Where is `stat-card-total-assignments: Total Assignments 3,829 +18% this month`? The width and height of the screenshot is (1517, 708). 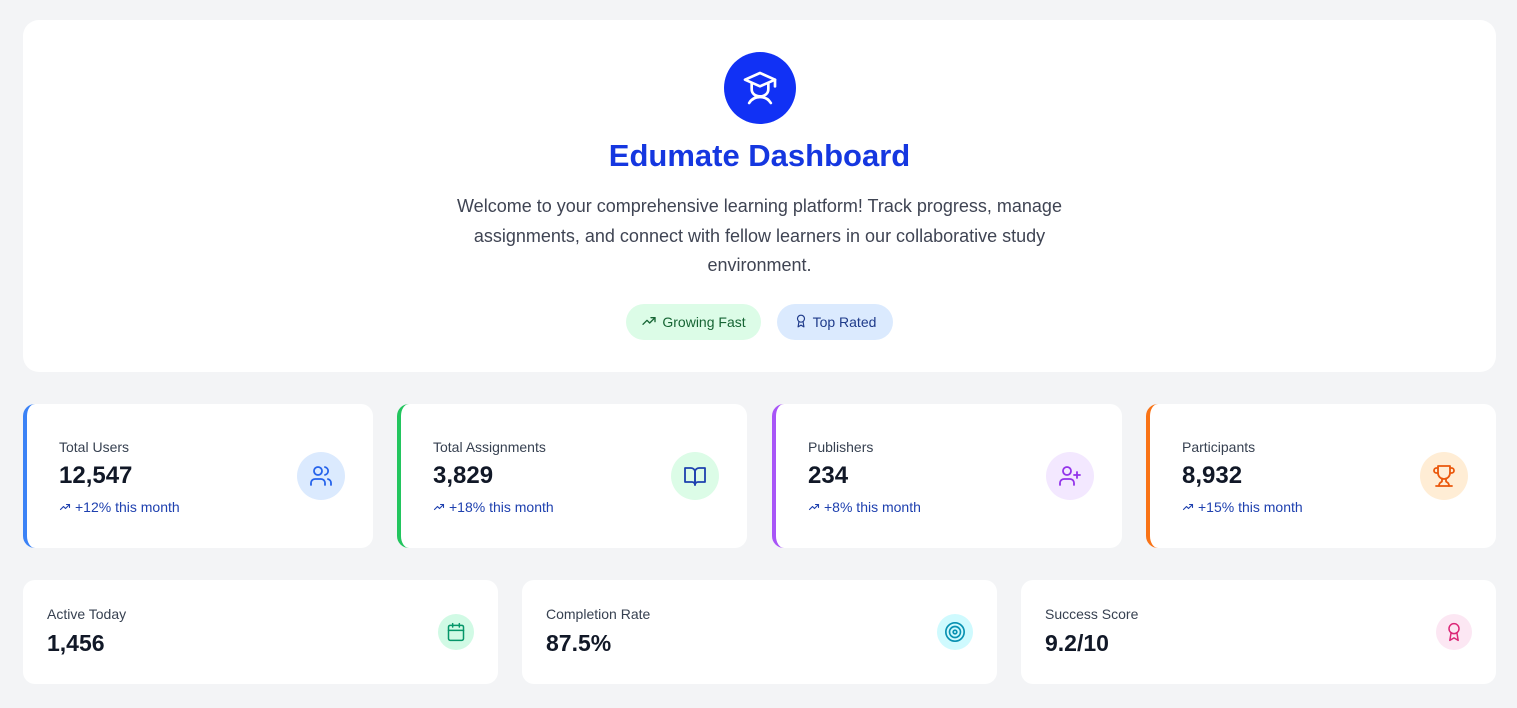
stat-card-total-assignments: Total Assignments 3,829 +18% this month is located at coordinates (572, 476).